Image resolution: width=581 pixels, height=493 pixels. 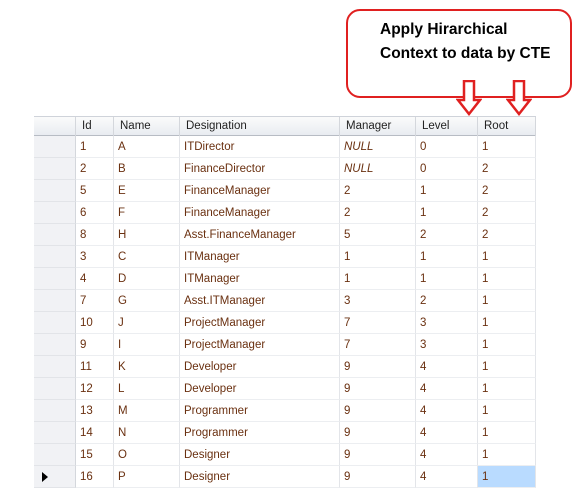 What do you see at coordinates (95, 169) in the screenshot?
I see `cell-id: 2` at bounding box center [95, 169].